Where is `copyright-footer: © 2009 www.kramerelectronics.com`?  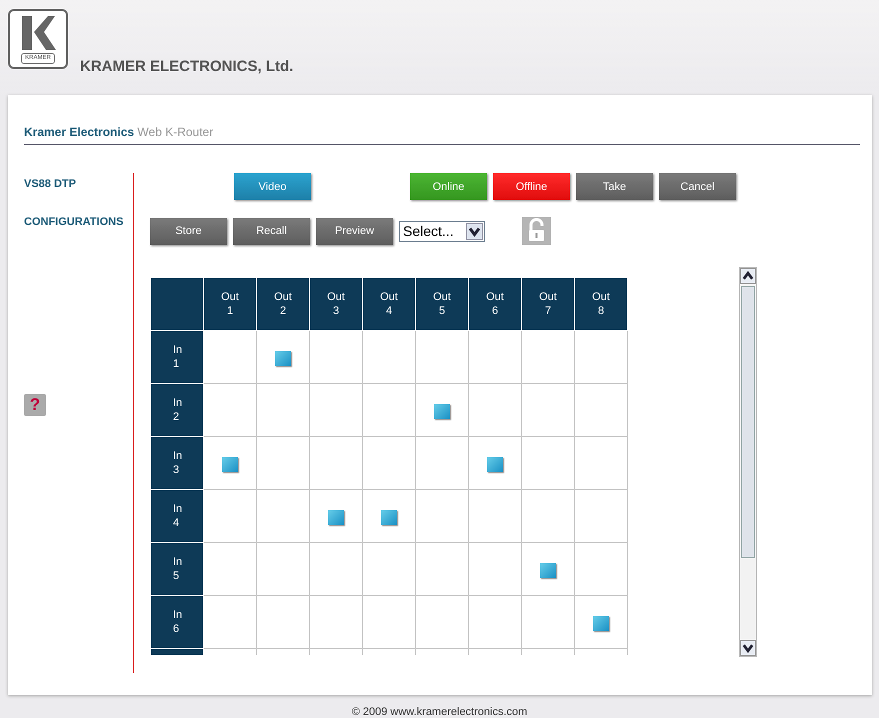
copyright-footer: © 2009 www.kramerelectronics.com is located at coordinates (439, 712).